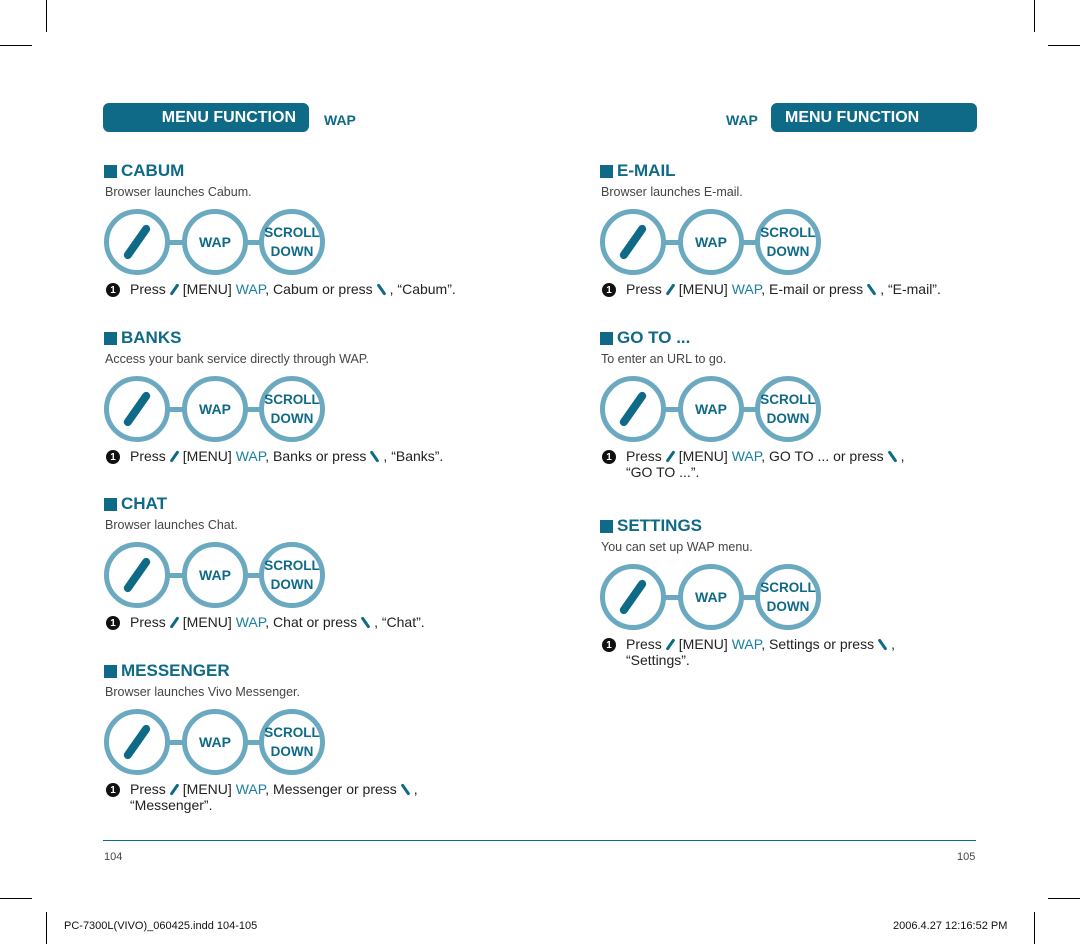 The height and width of the screenshot is (944, 1080). What do you see at coordinates (822, 456) in the screenshot?
I see `step-item: , GO TO ... or press` at bounding box center [822, 456].